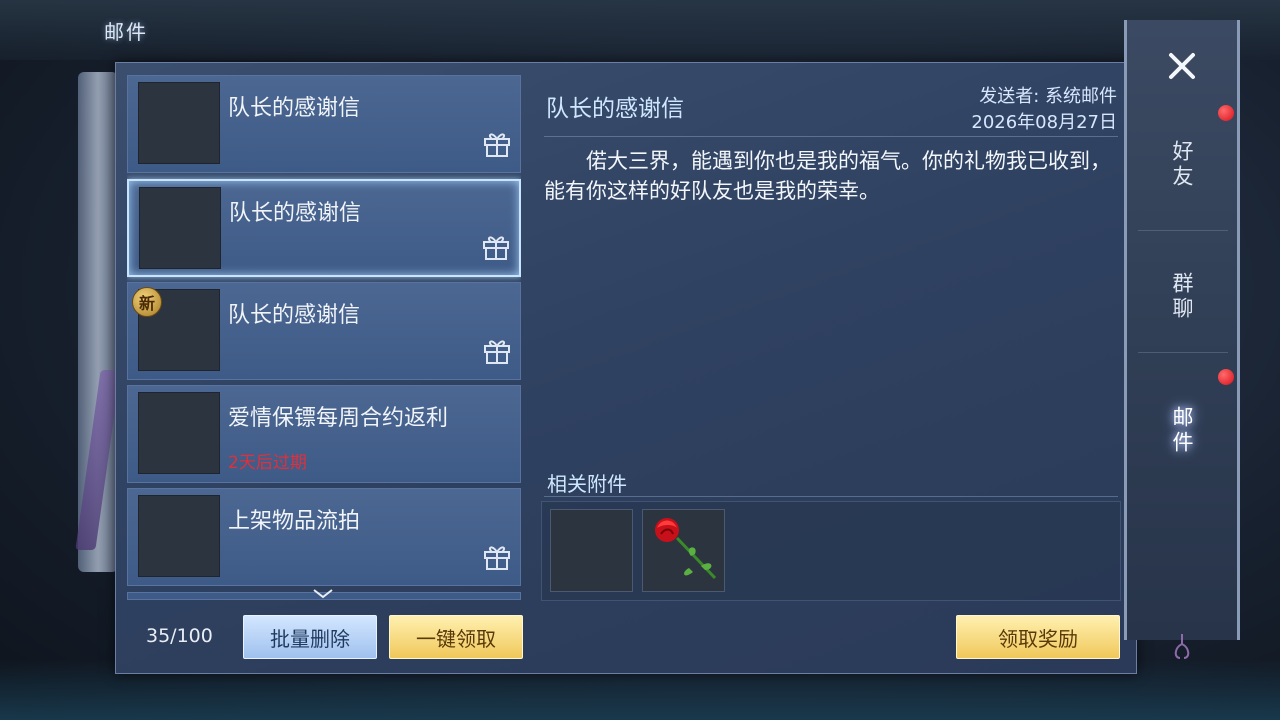 The height and width of the screenshot is (720, 1280). Describe the element at coordinates (1044, 122) in the screenshot. I see `mail-date: 2026年08月27日` at that location.